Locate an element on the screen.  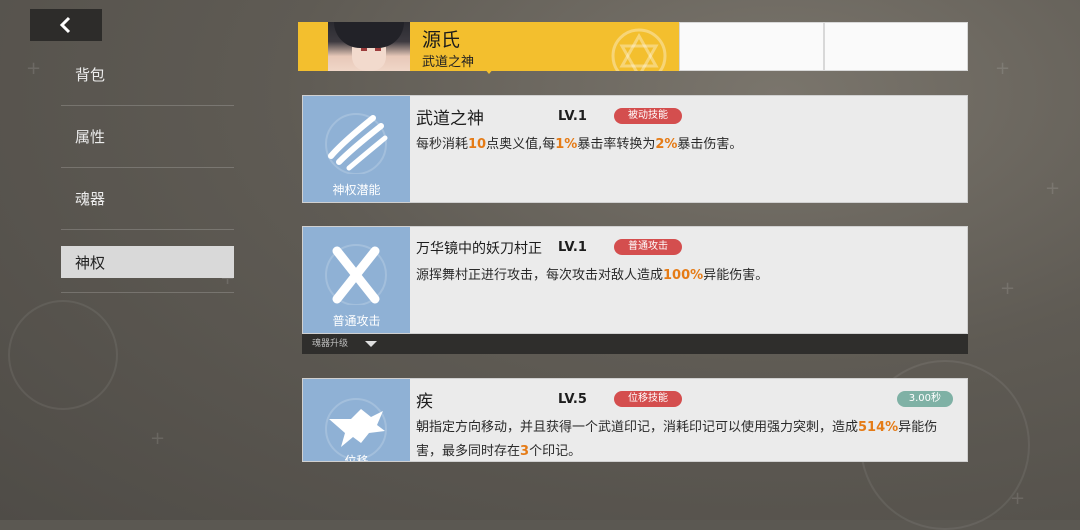
chevron-left-icon is located at coordinates (65, 25).